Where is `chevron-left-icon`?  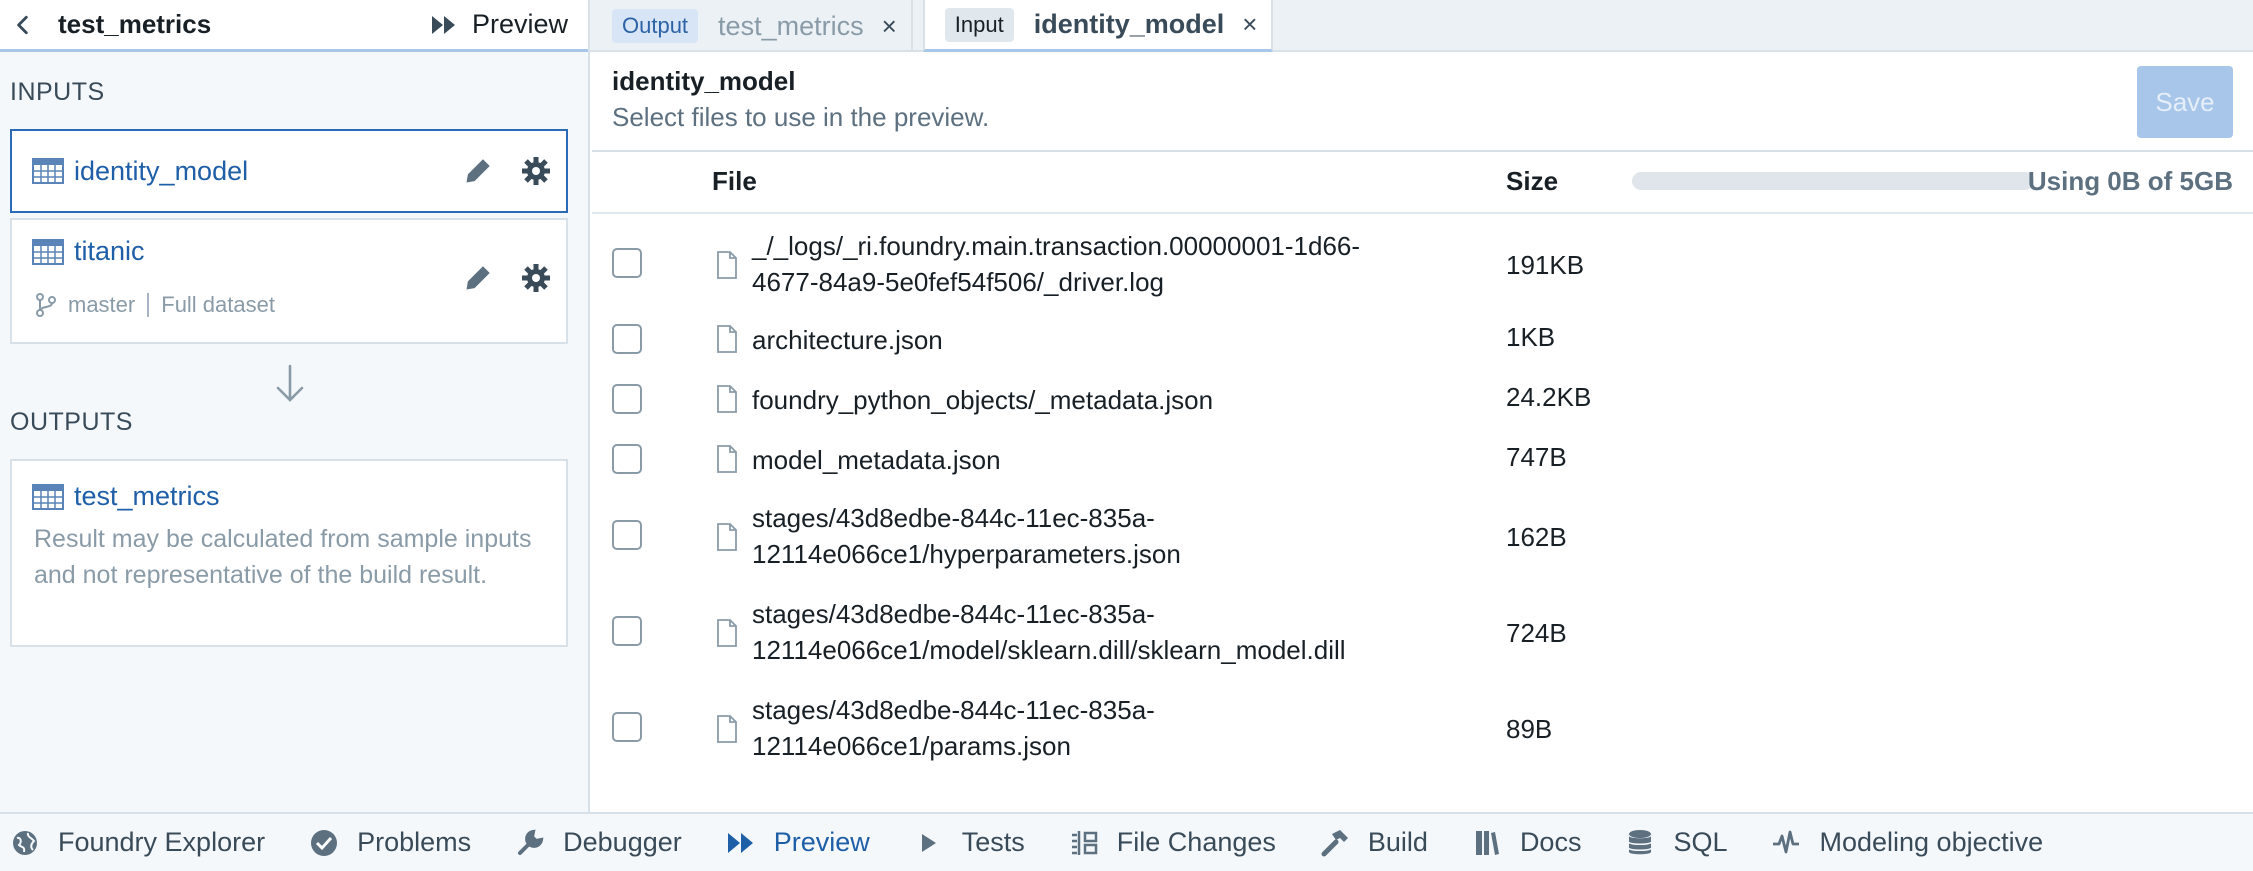 chevron-left-icon is located at coordinates (23, 25).